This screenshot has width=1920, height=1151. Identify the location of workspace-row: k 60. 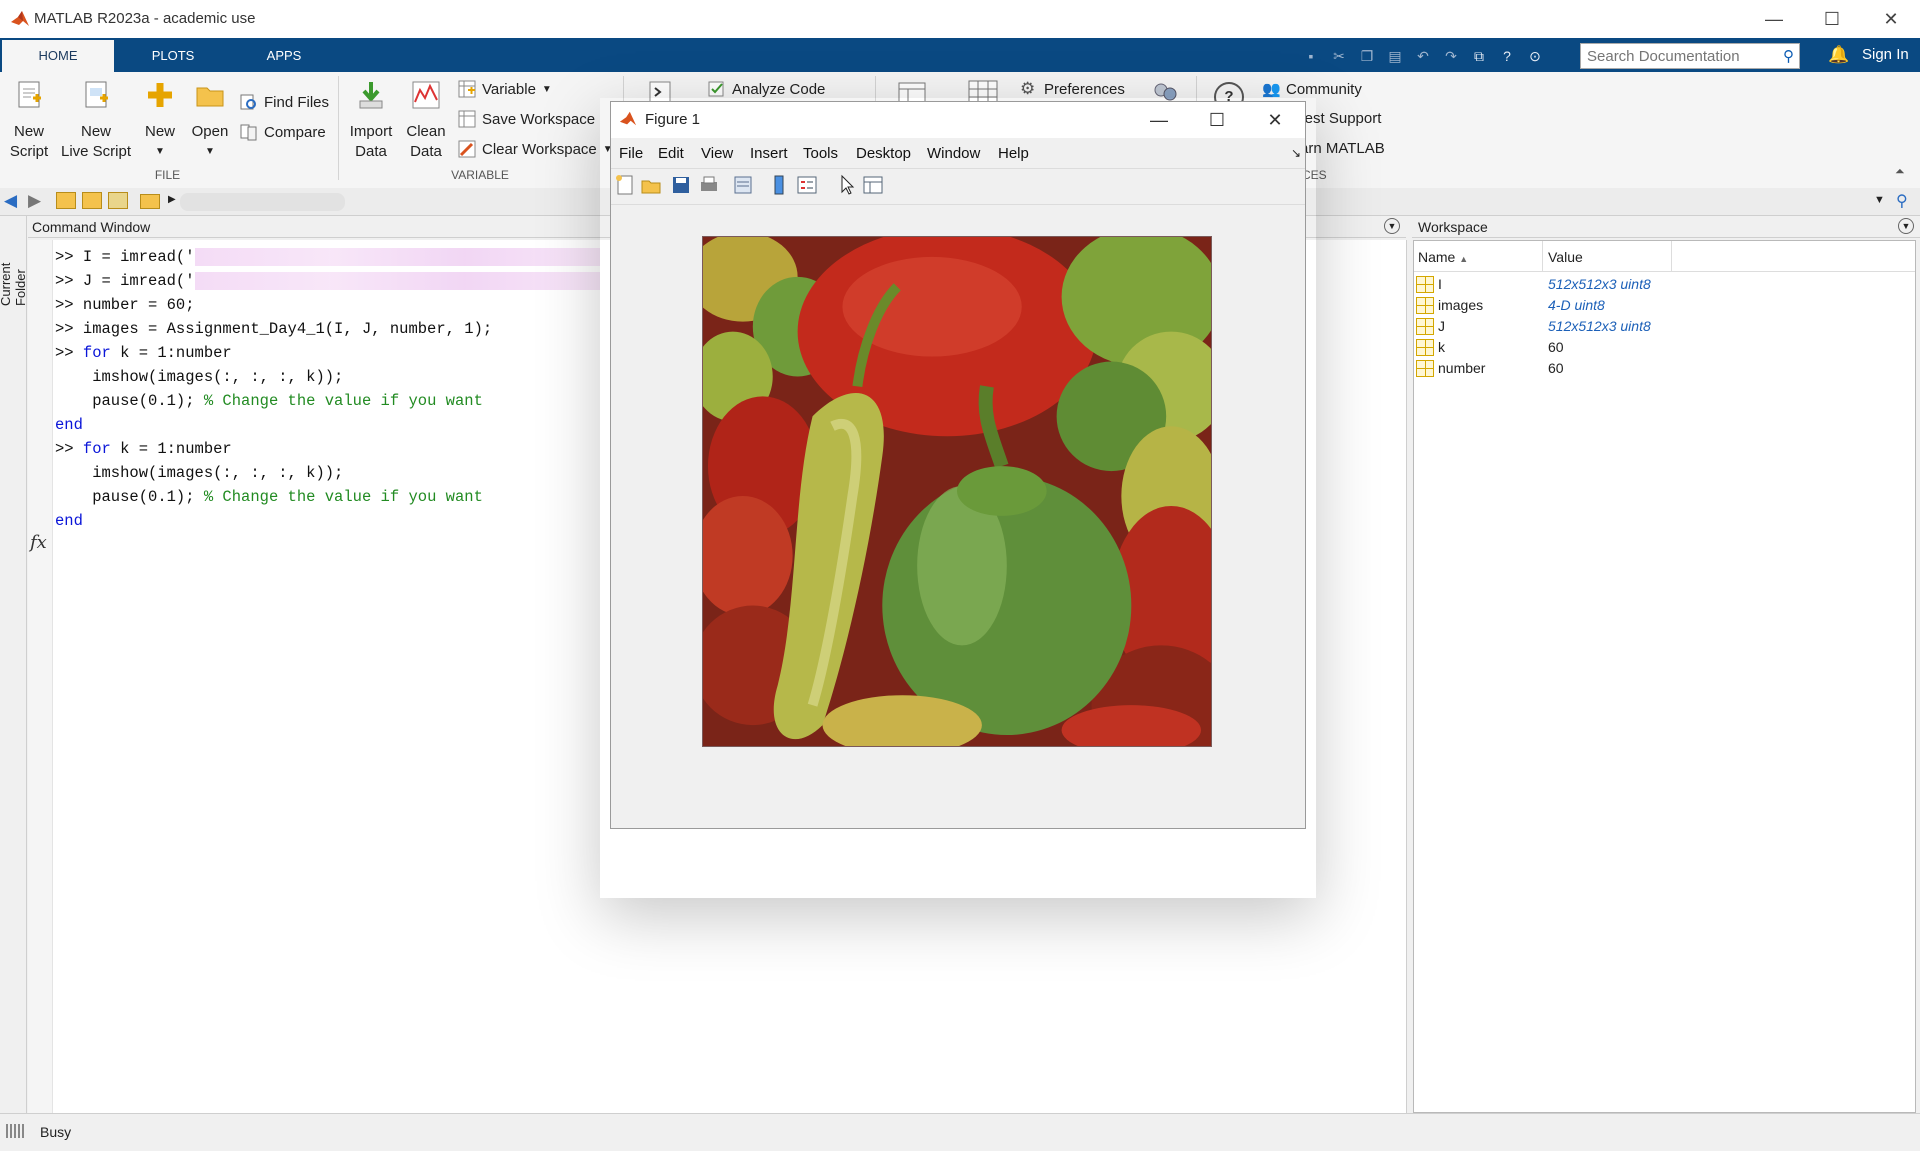
(1666, 347).